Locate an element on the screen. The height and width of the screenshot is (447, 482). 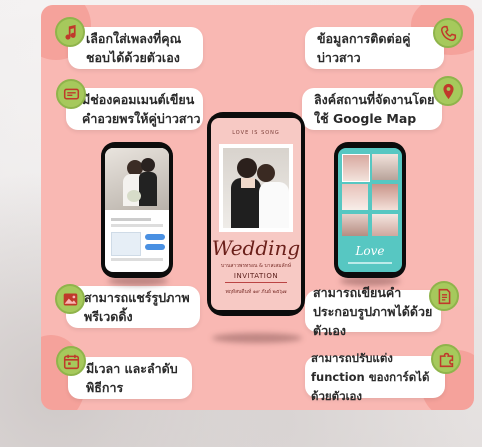
right-phone-screen: Love is located at coordinates (370, 210).